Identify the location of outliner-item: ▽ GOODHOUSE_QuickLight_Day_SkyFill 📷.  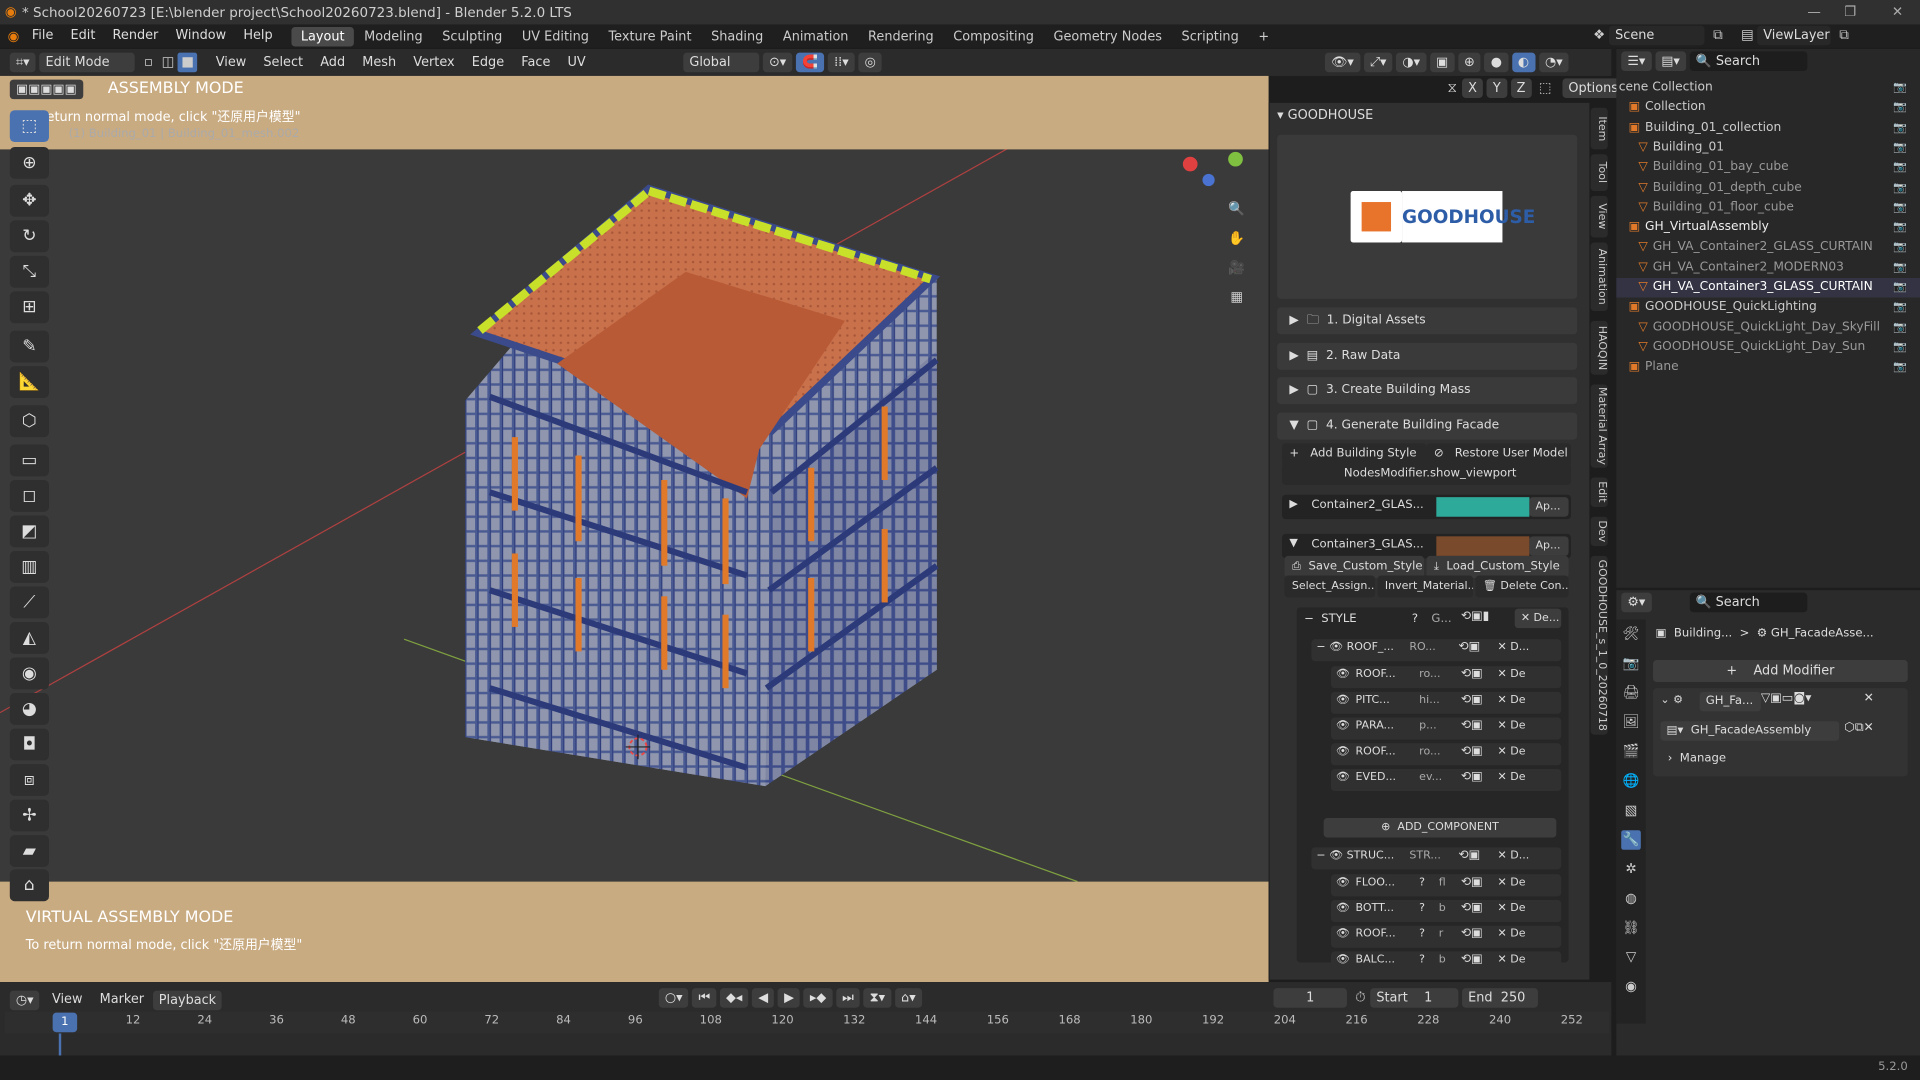
(1768, 328).